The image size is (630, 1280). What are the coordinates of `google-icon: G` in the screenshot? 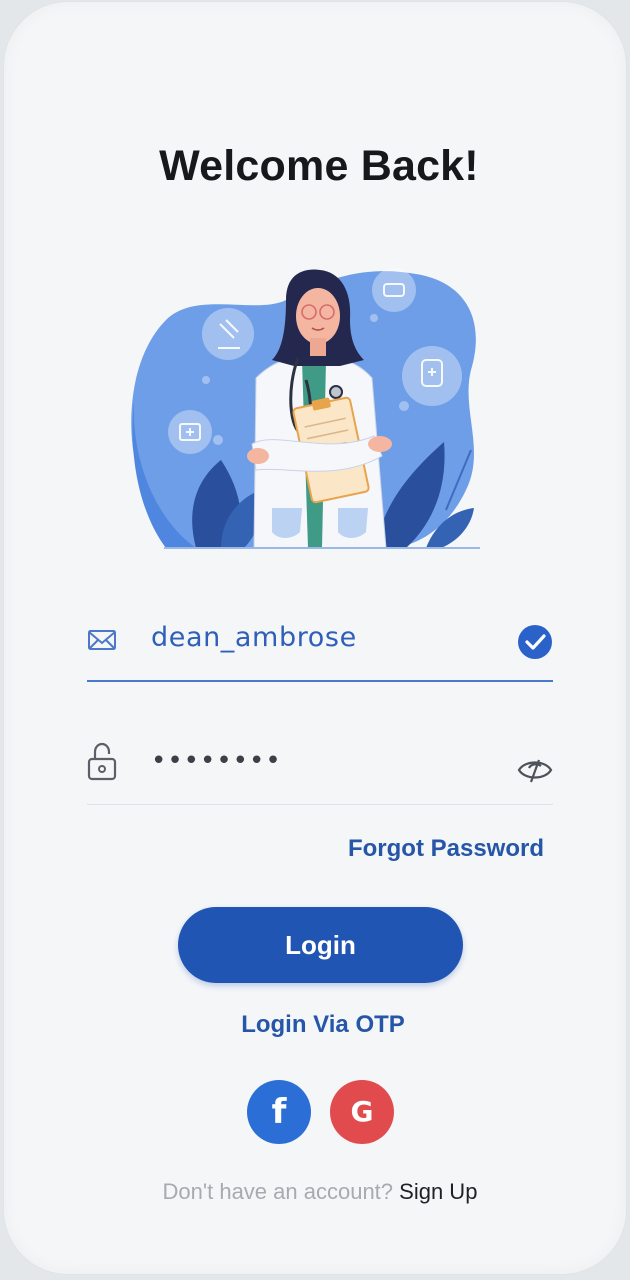 It's located at (362, 1111).